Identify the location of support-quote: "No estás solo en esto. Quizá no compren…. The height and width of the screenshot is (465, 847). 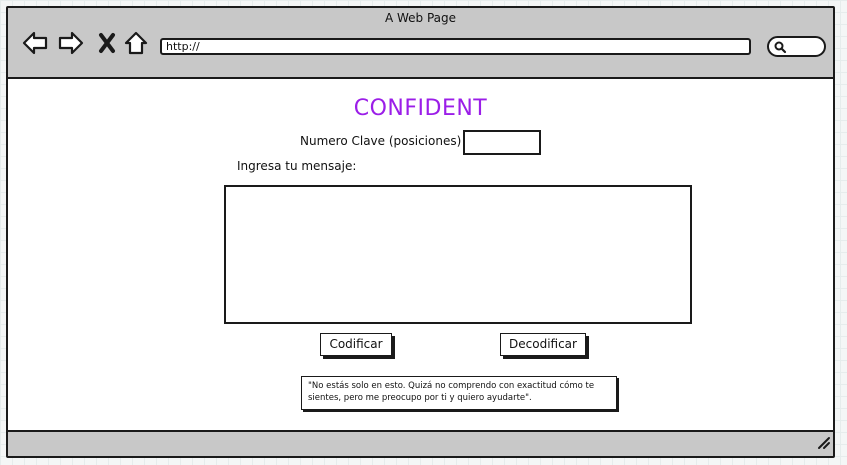
(459, 393).